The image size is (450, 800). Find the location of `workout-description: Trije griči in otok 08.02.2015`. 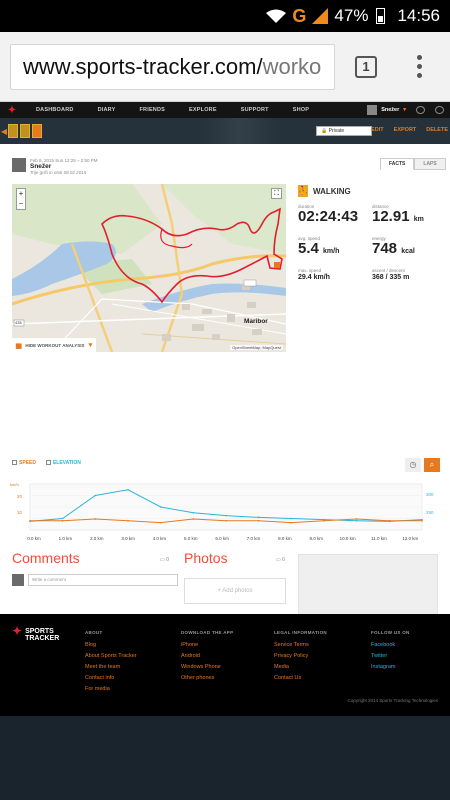

workout-description: Trije griči in otok 08.02.2015 is located at coordinates (58, 172).